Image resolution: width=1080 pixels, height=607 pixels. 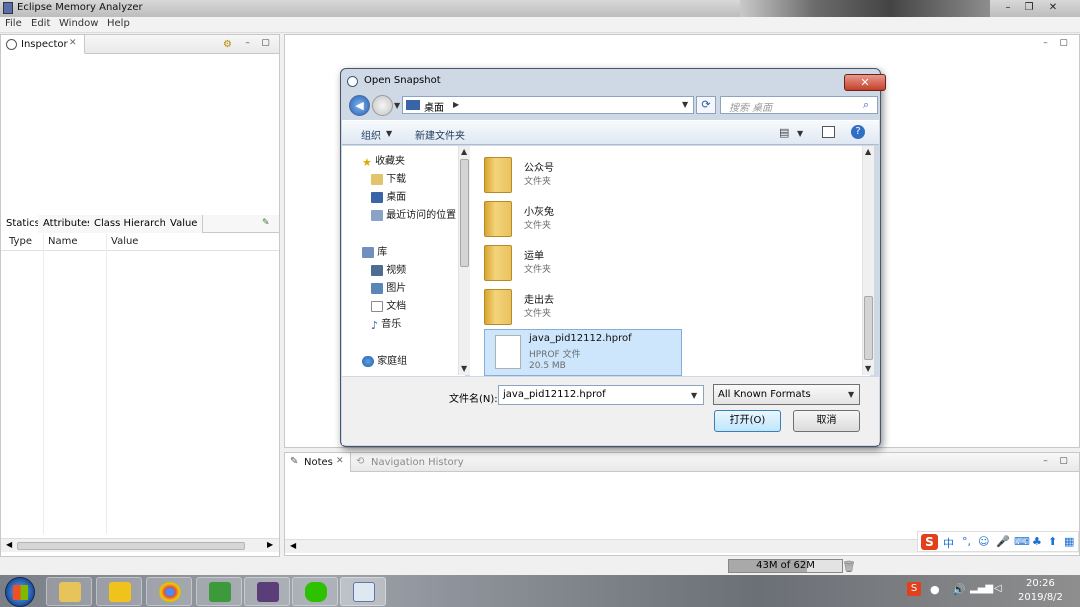 I want to click on menu-edit: Edit, so click(x=40, y=23).